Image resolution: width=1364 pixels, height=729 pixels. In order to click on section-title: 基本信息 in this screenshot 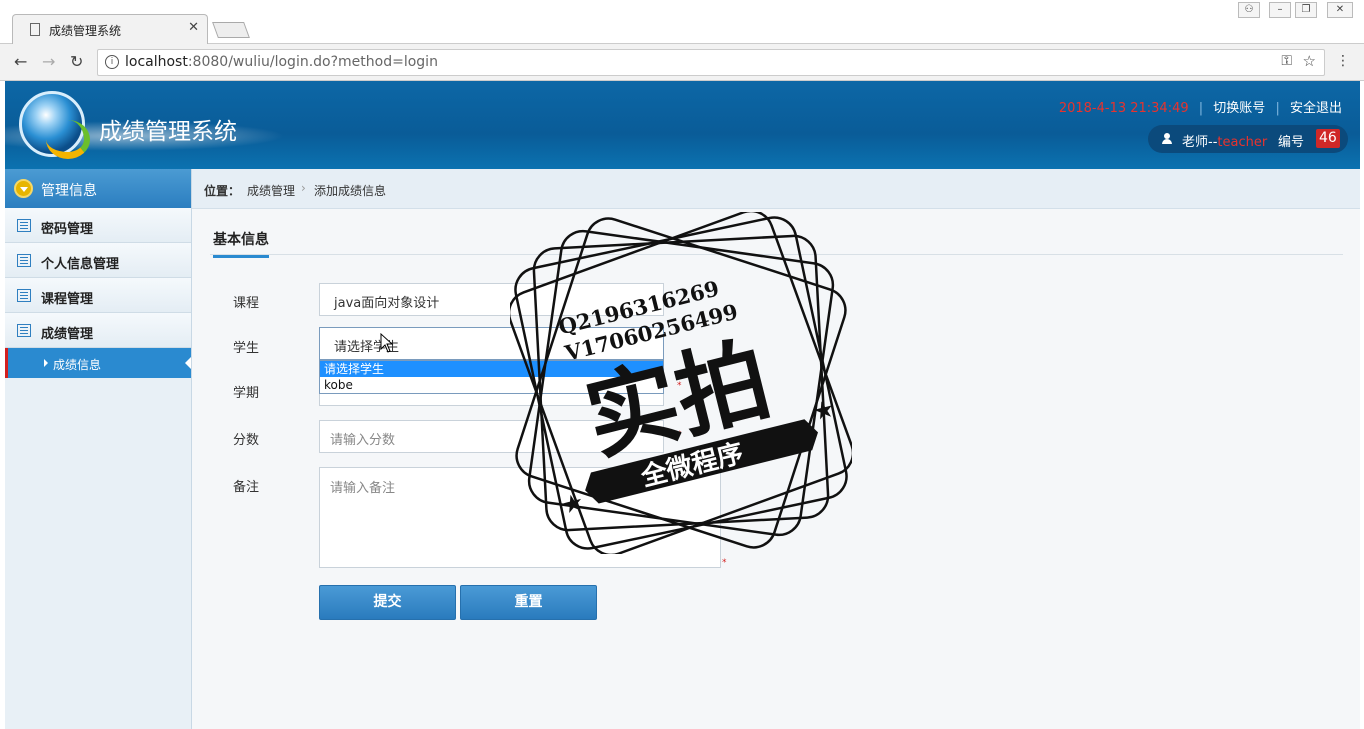, I will do `click(241, 243)`.